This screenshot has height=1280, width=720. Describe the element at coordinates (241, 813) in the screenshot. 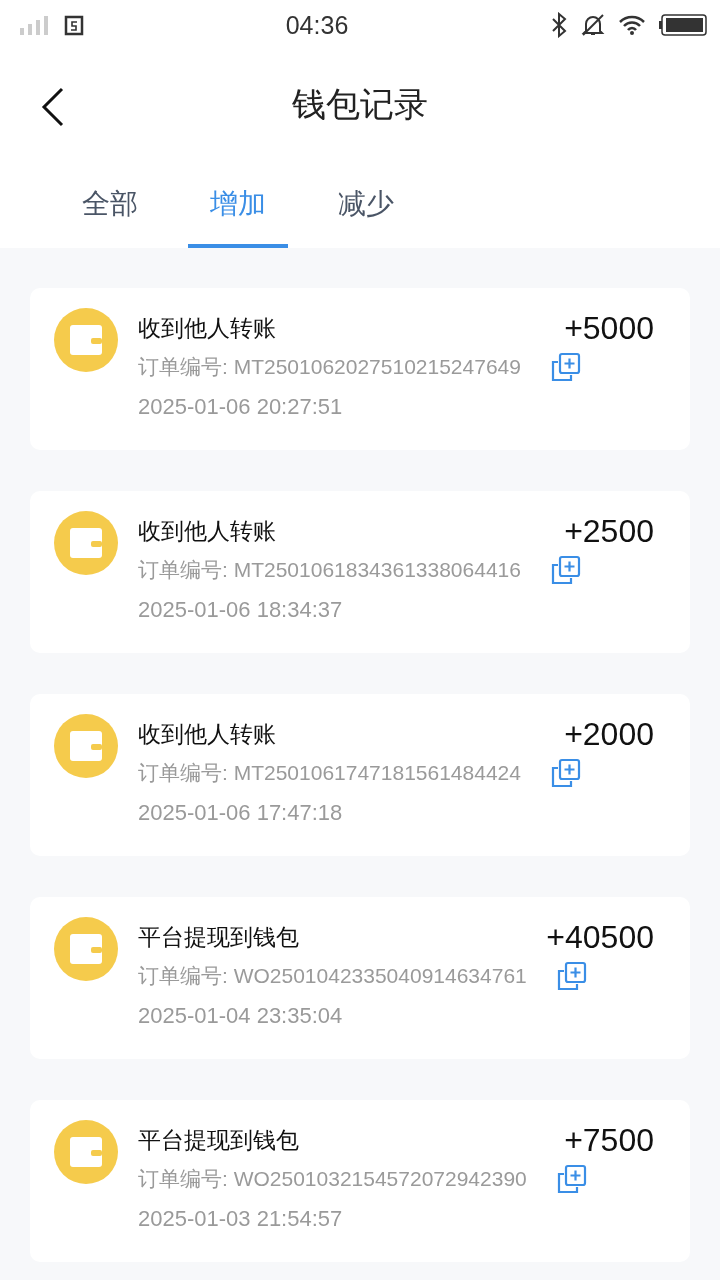

I see `record-time: 2025-01-06 17:47:18` at that location.